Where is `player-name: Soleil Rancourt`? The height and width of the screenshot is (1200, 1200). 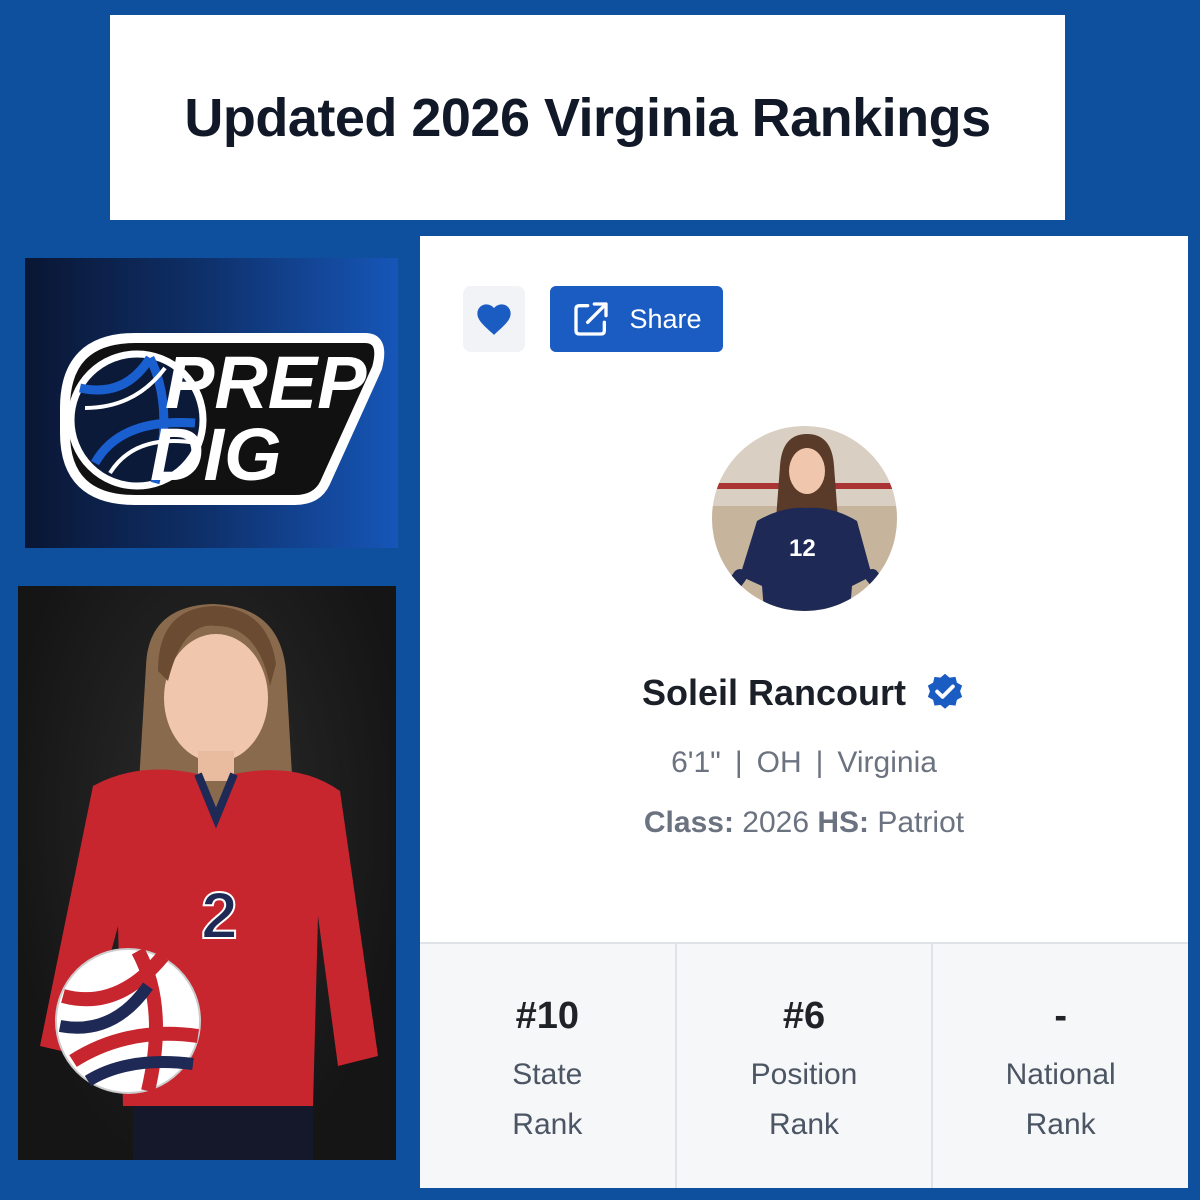 player-name: Soleil Rancourt is located at coordinates (774, 692).